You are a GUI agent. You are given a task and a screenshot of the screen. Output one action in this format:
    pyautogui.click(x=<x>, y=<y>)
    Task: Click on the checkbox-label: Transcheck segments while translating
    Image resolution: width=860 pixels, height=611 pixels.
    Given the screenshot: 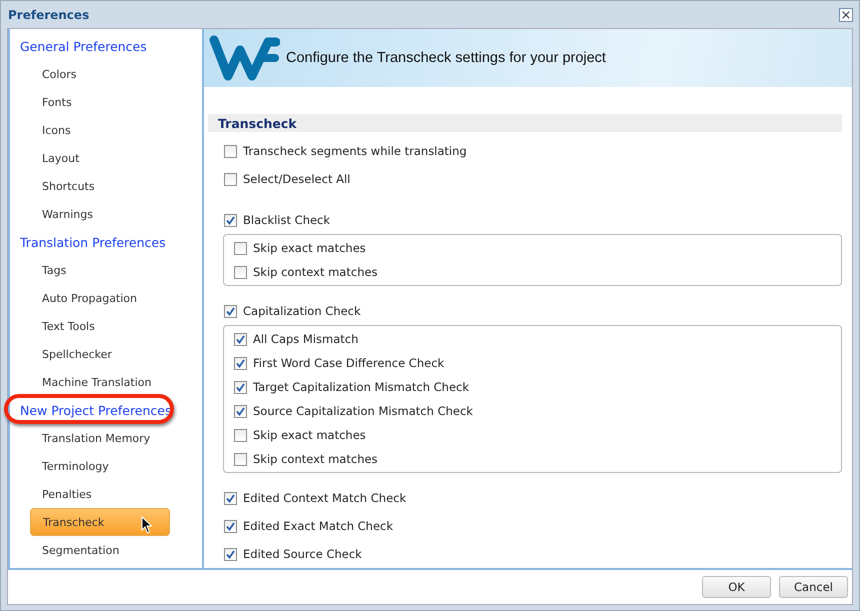 What is the action you would take?
    pyautogui.click(x=355, y=151)
    